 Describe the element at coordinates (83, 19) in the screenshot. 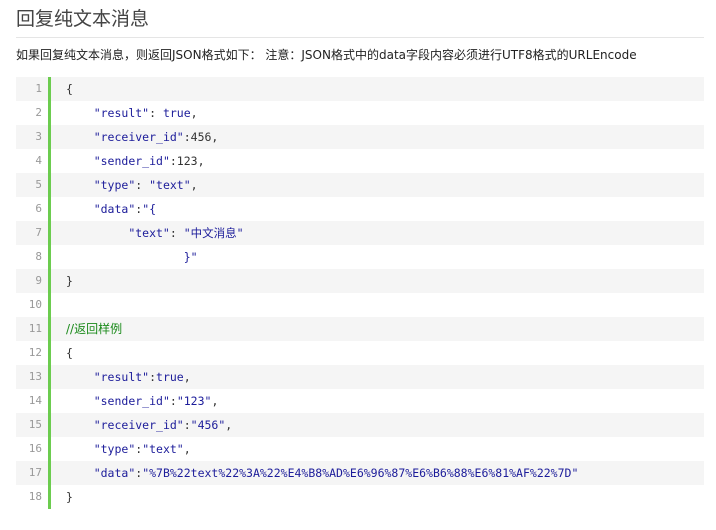

I see `page-title: 回复纯文本消息` at that location.